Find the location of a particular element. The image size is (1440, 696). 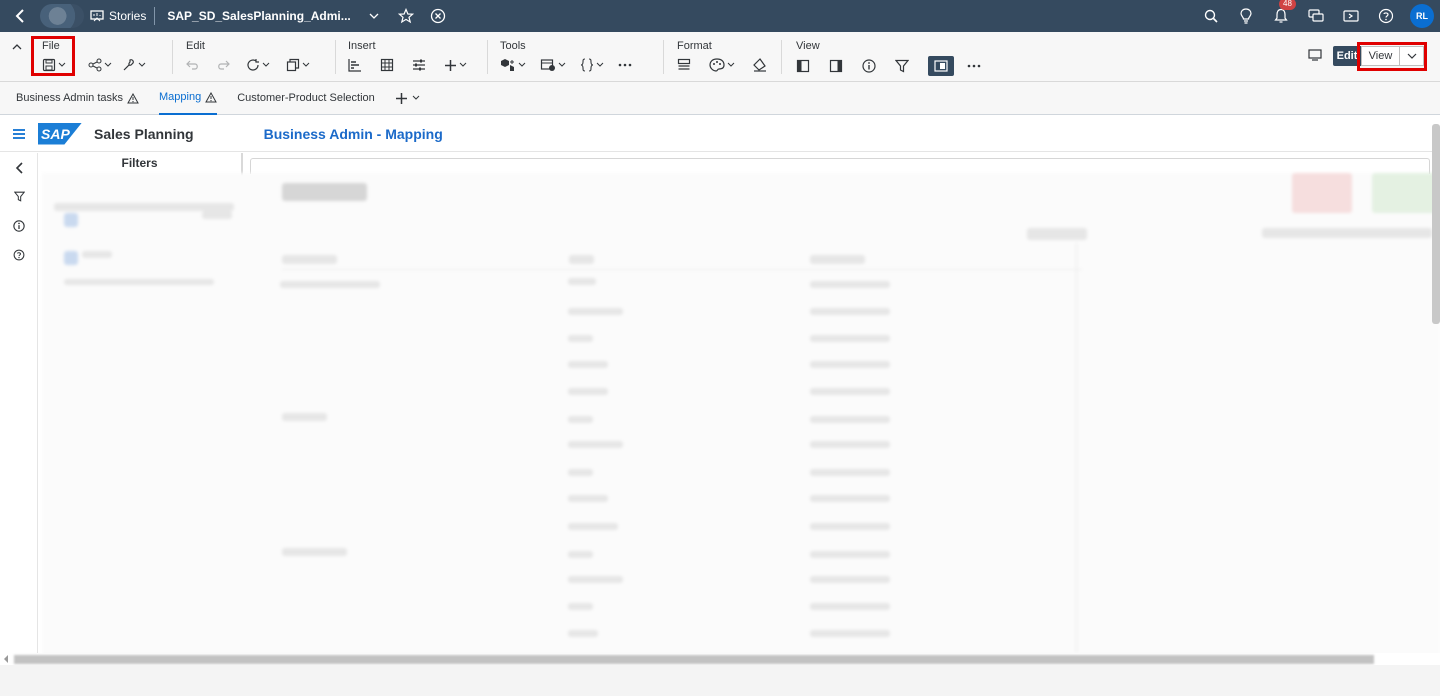

left-panel-button is located at coordinates (803, 66).